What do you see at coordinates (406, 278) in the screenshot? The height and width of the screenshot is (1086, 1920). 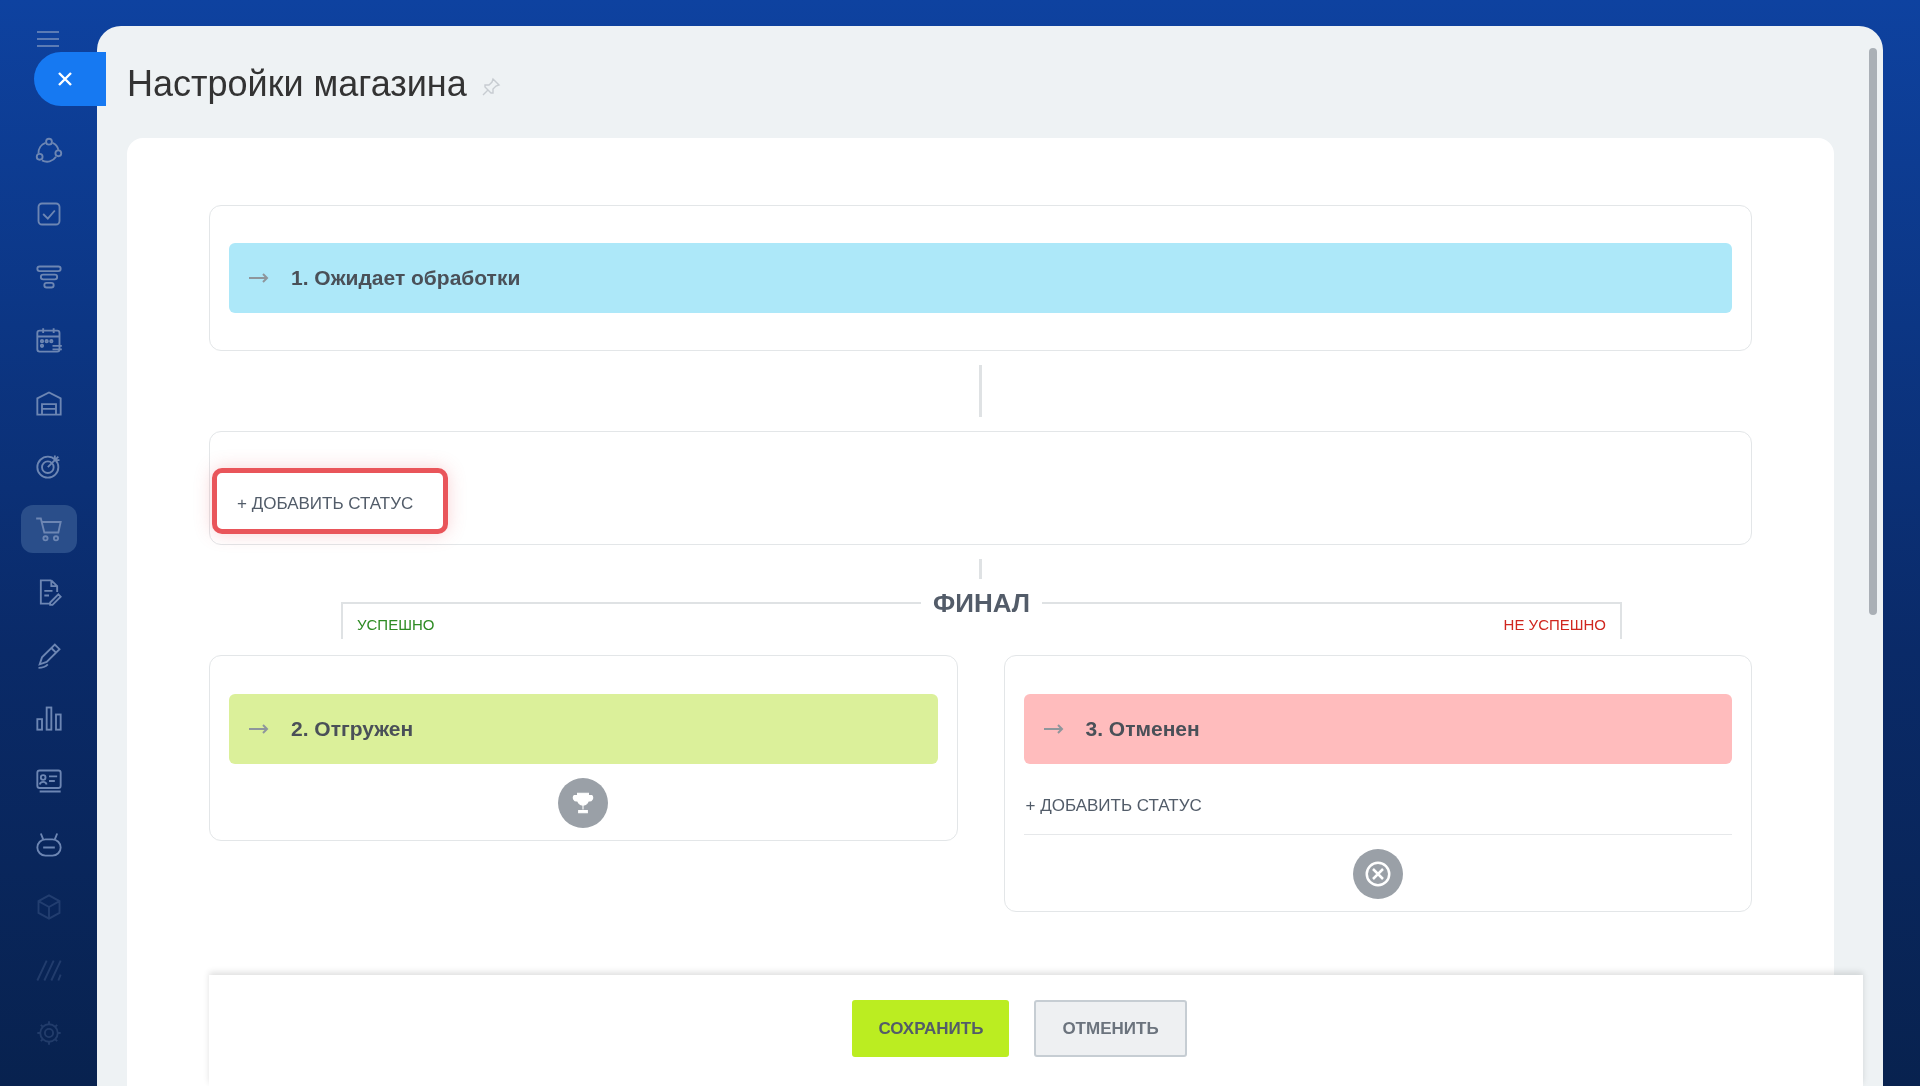 I see `status-name: 1. Ожидает обработки` at bounding box center [406, 278].